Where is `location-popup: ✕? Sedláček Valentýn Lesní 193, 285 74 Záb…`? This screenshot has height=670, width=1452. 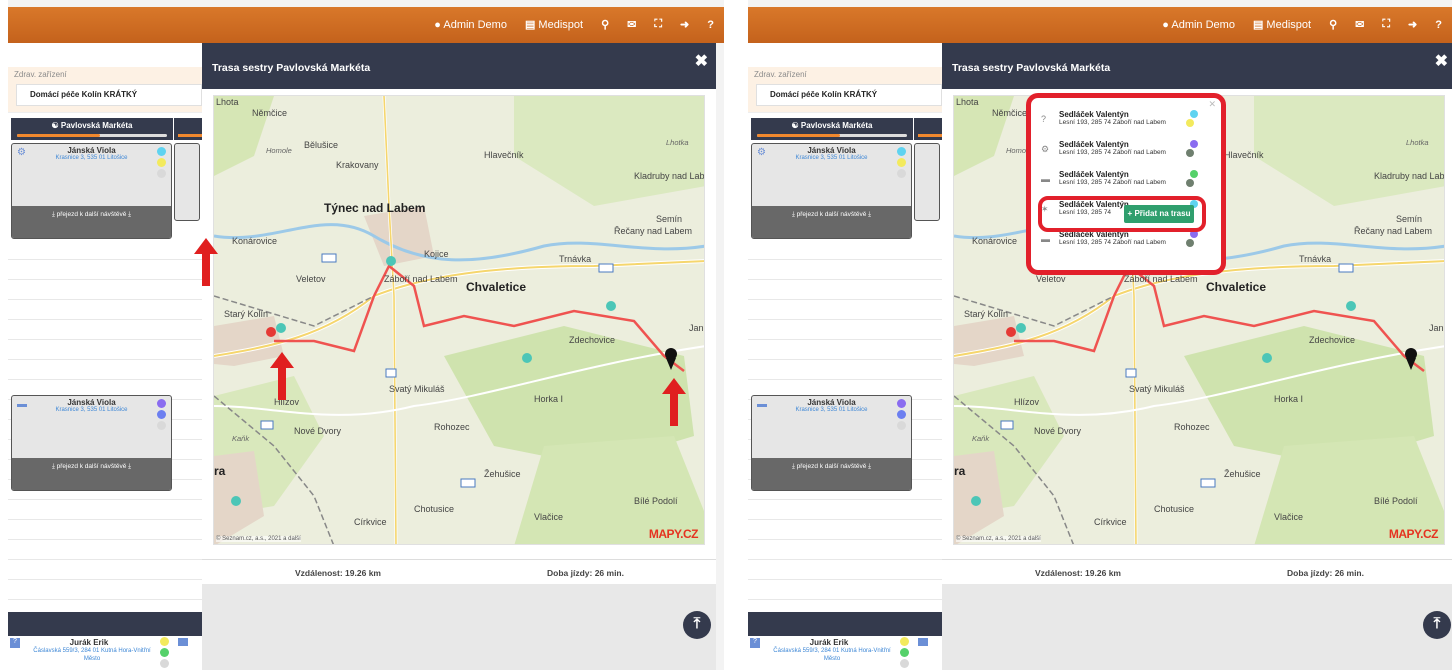 location-popup: ✕? Sedláček Valentýn Lesní 193, 285 74 Záb… is located at coordinates (1126, 184).